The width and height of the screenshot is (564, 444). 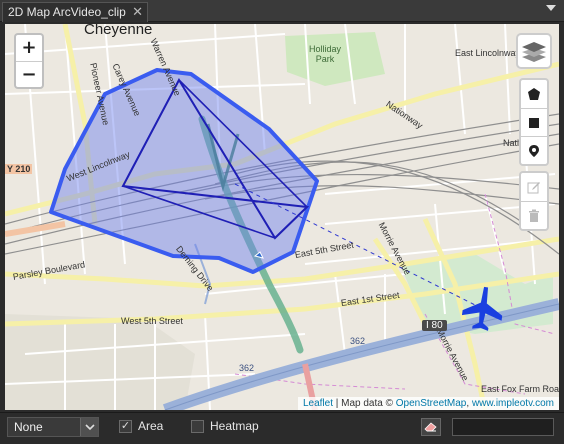 What do you see at coordinates (19, 169) in the screenshot?
I see `label-y210: Y 210` at bounding box center [19, 169].